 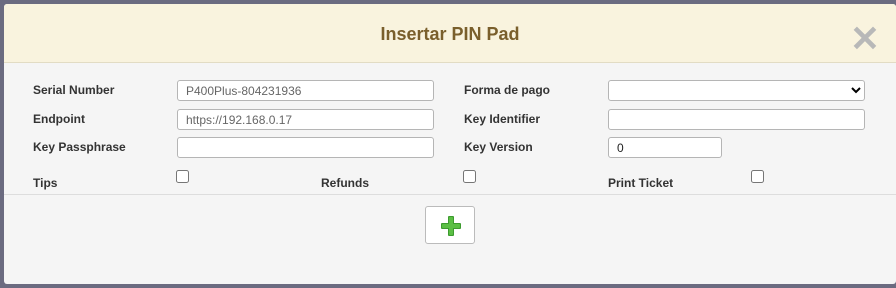 What do you see at coordinates (641, 183) in the screenshot?
I see `print-ticket-label: Print Ticket` at bounding box center [641, 183].